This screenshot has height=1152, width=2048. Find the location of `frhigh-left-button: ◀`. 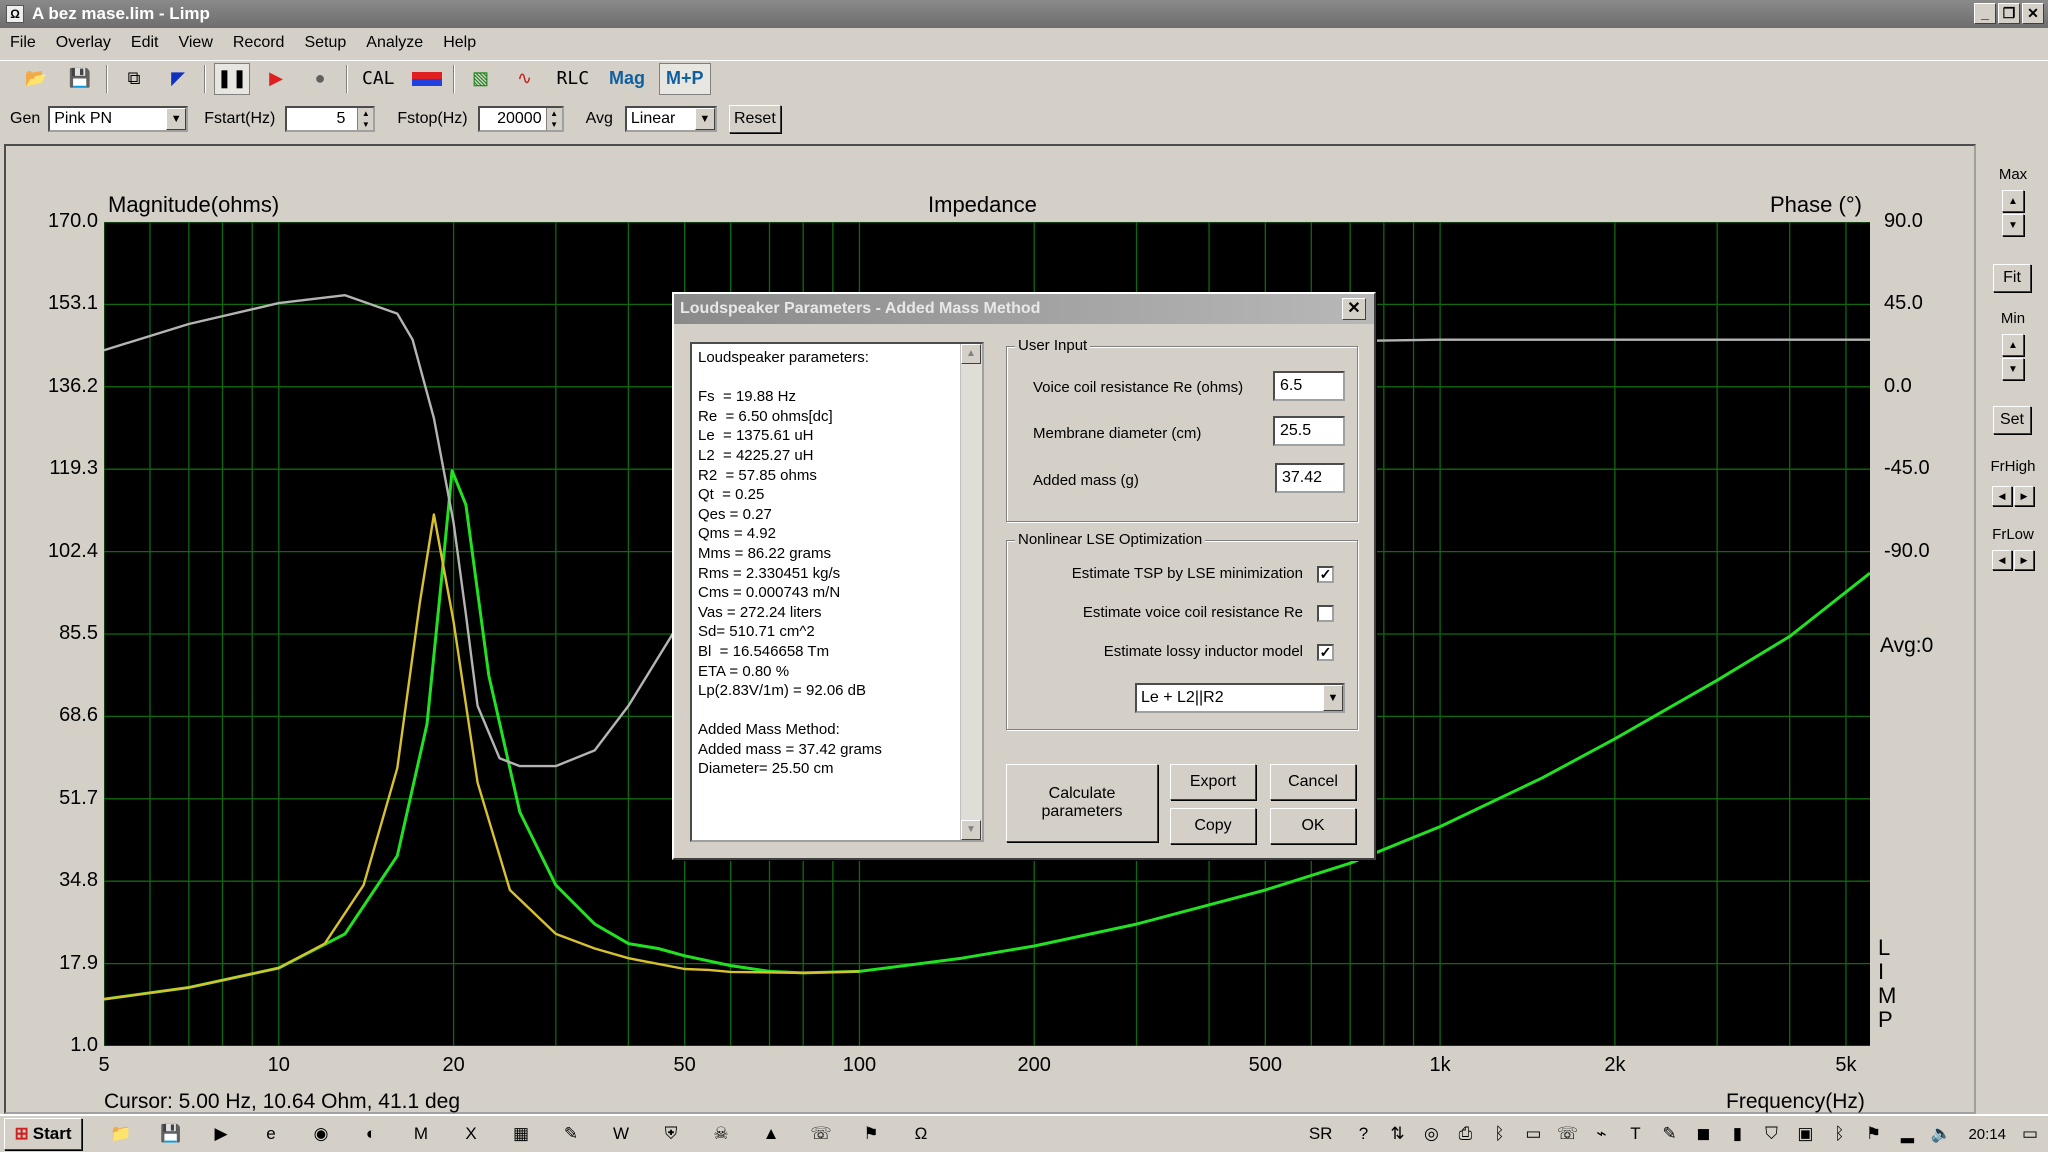

frhigh-left-button: ◀ is located at coordinates (2002, 496).